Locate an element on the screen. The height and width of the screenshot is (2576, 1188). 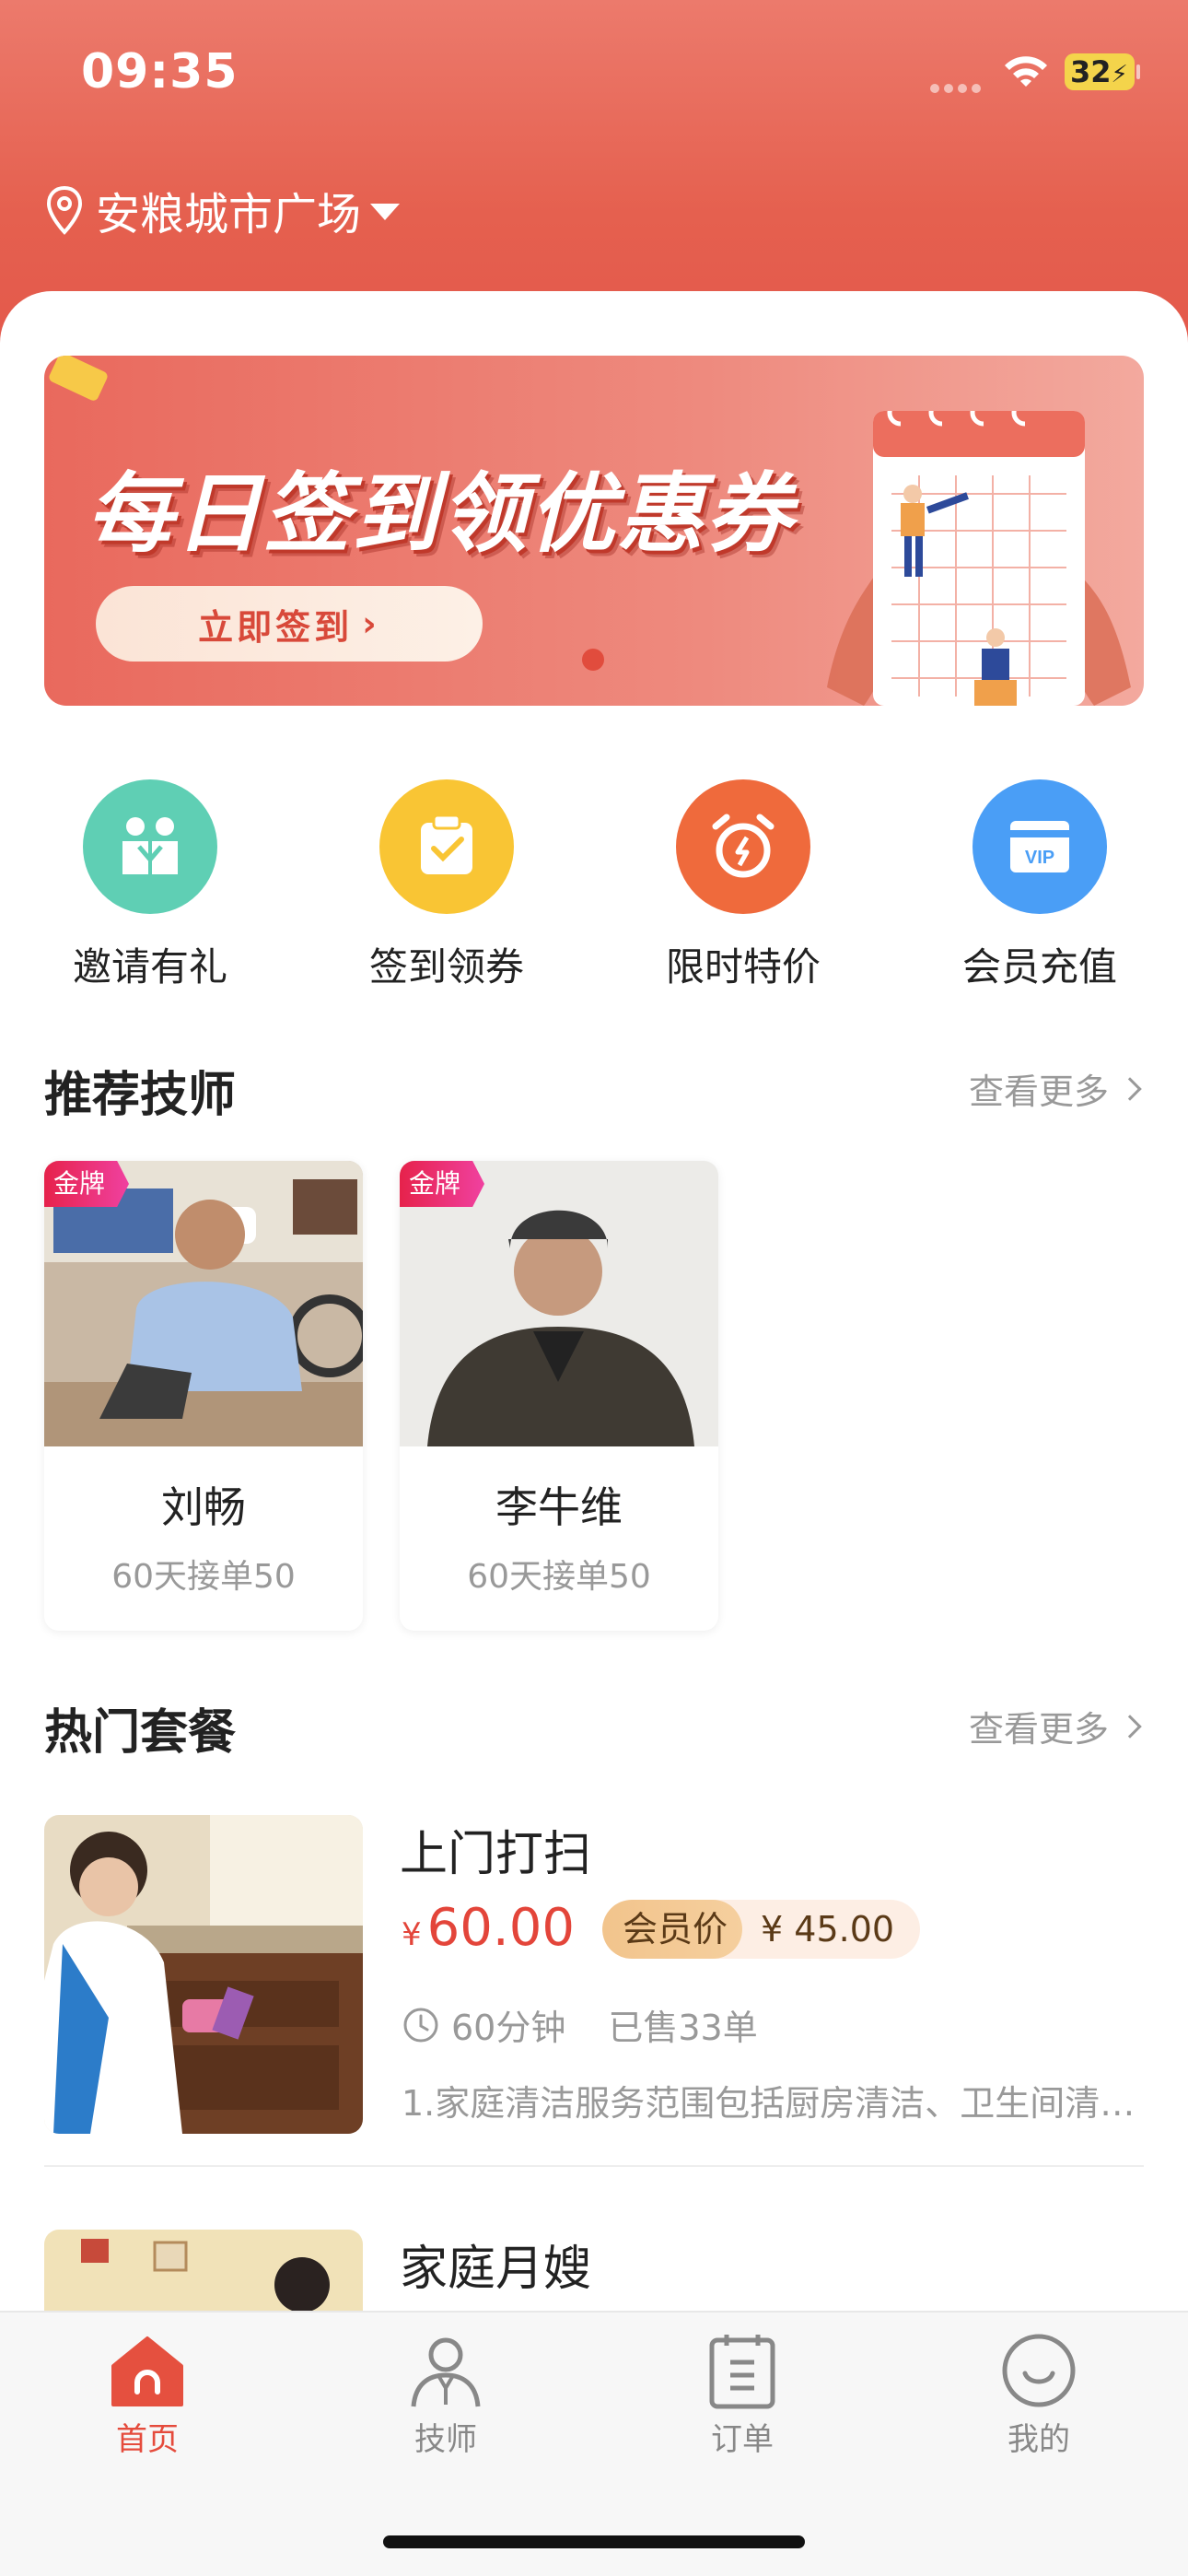
price-value: 60.00 is located at coordinates (500, 1928).